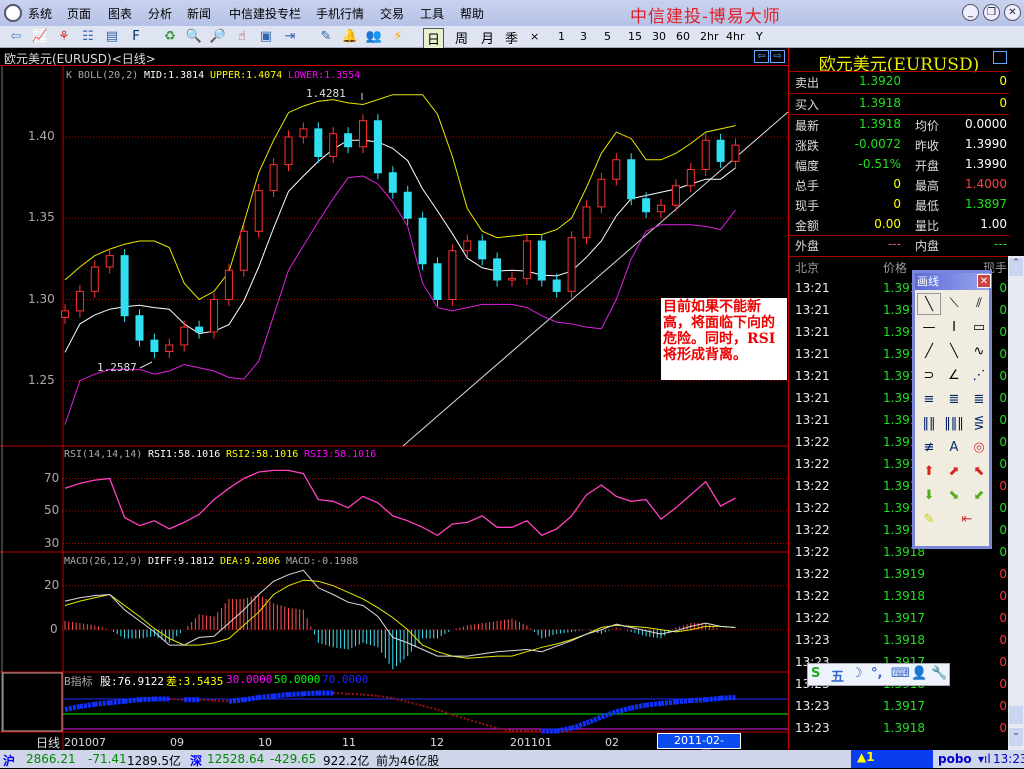 The image size is (1024, 769). I want to click on minimize-button: _, so click(970, 12).